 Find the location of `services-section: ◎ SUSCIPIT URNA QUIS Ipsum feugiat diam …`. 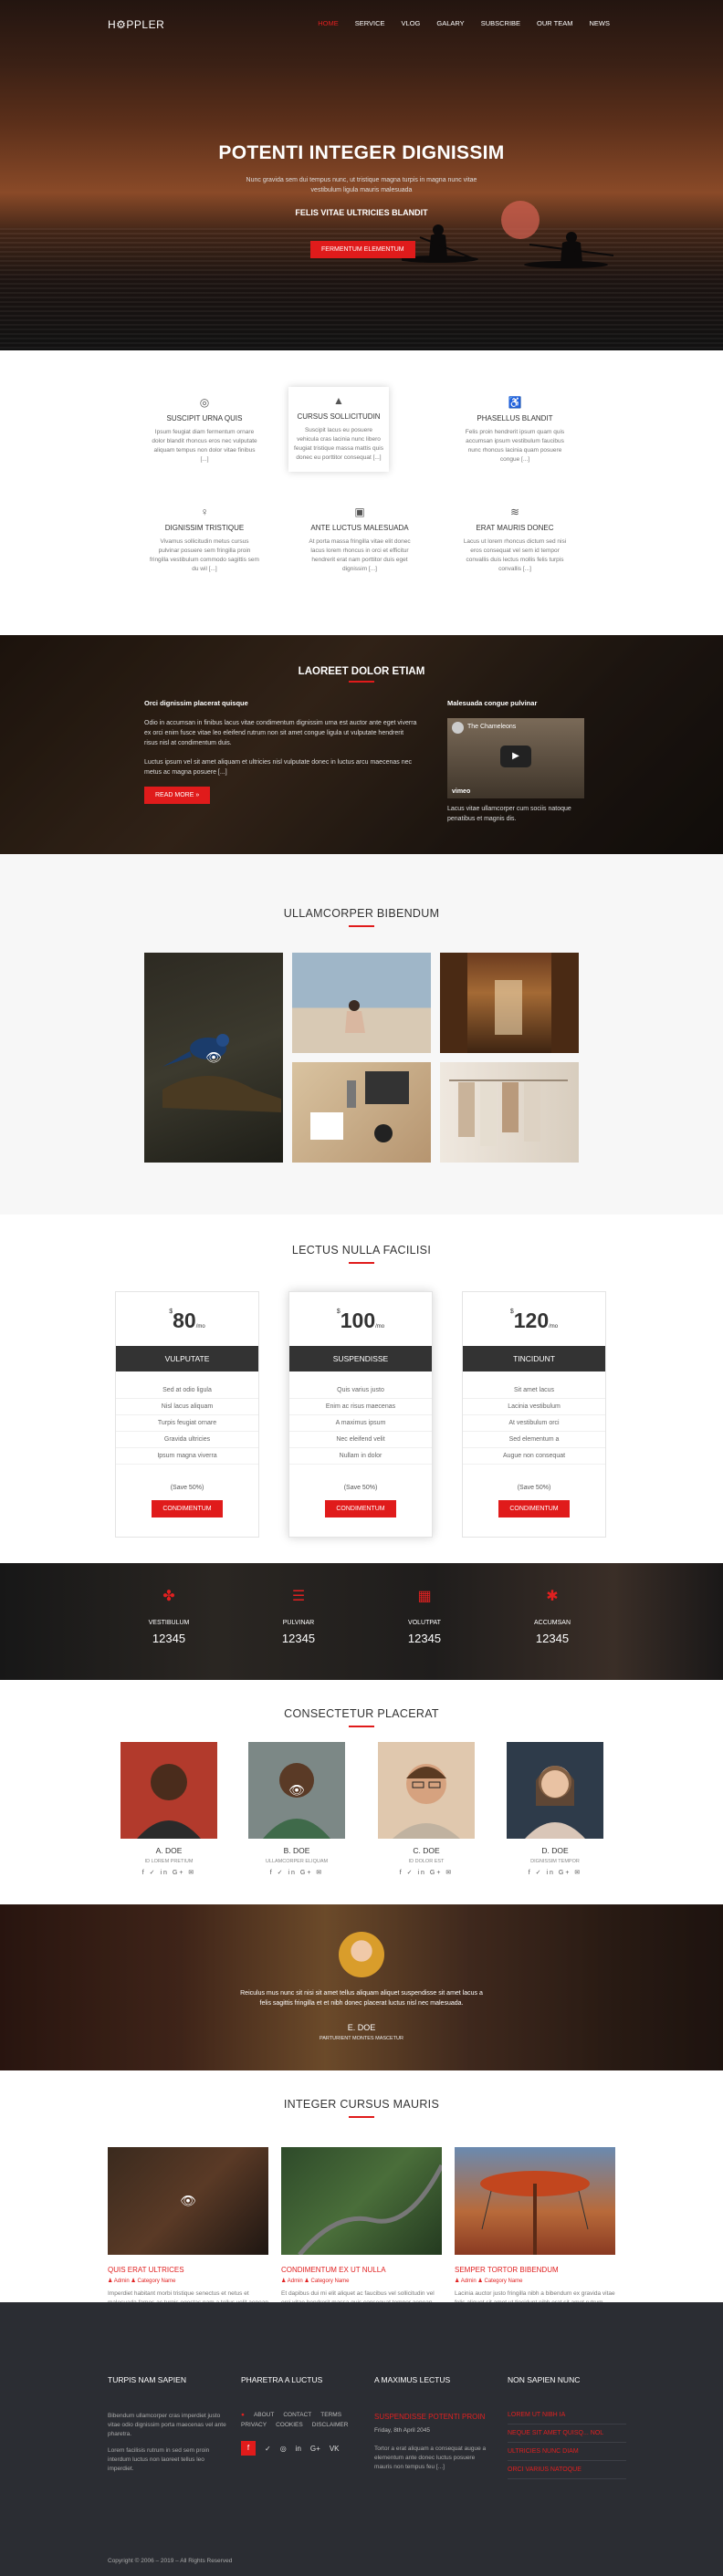

services-section: ◎ SUSCIPIT URNA QUIS Ipsum feugiat diam … is located at coordinates (362, 492).